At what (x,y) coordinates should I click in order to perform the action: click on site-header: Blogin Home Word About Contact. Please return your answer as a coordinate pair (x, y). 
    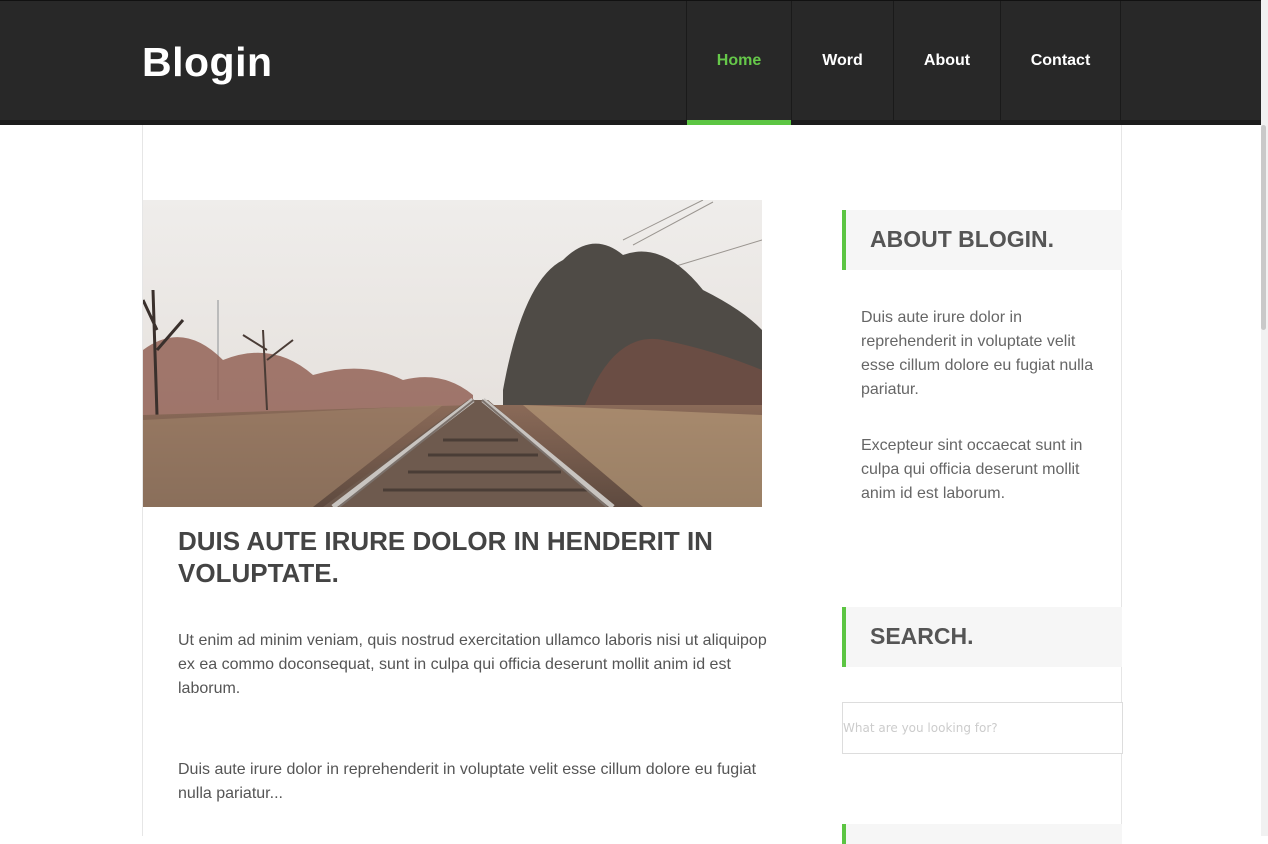
    Looking at the image, I should click on (634, 63).